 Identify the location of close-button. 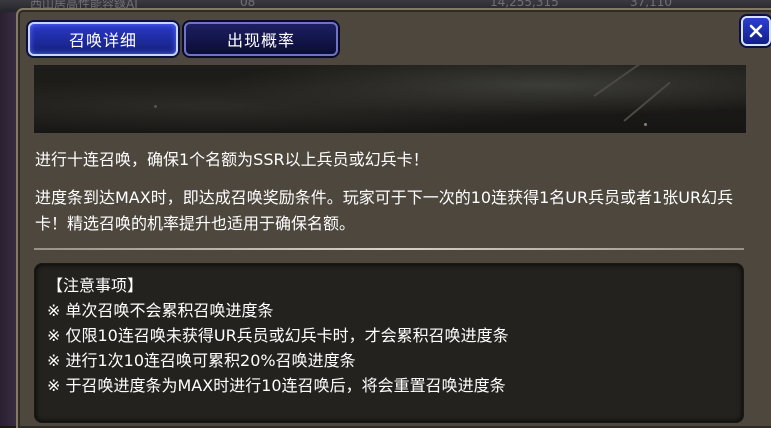
(756, 31).